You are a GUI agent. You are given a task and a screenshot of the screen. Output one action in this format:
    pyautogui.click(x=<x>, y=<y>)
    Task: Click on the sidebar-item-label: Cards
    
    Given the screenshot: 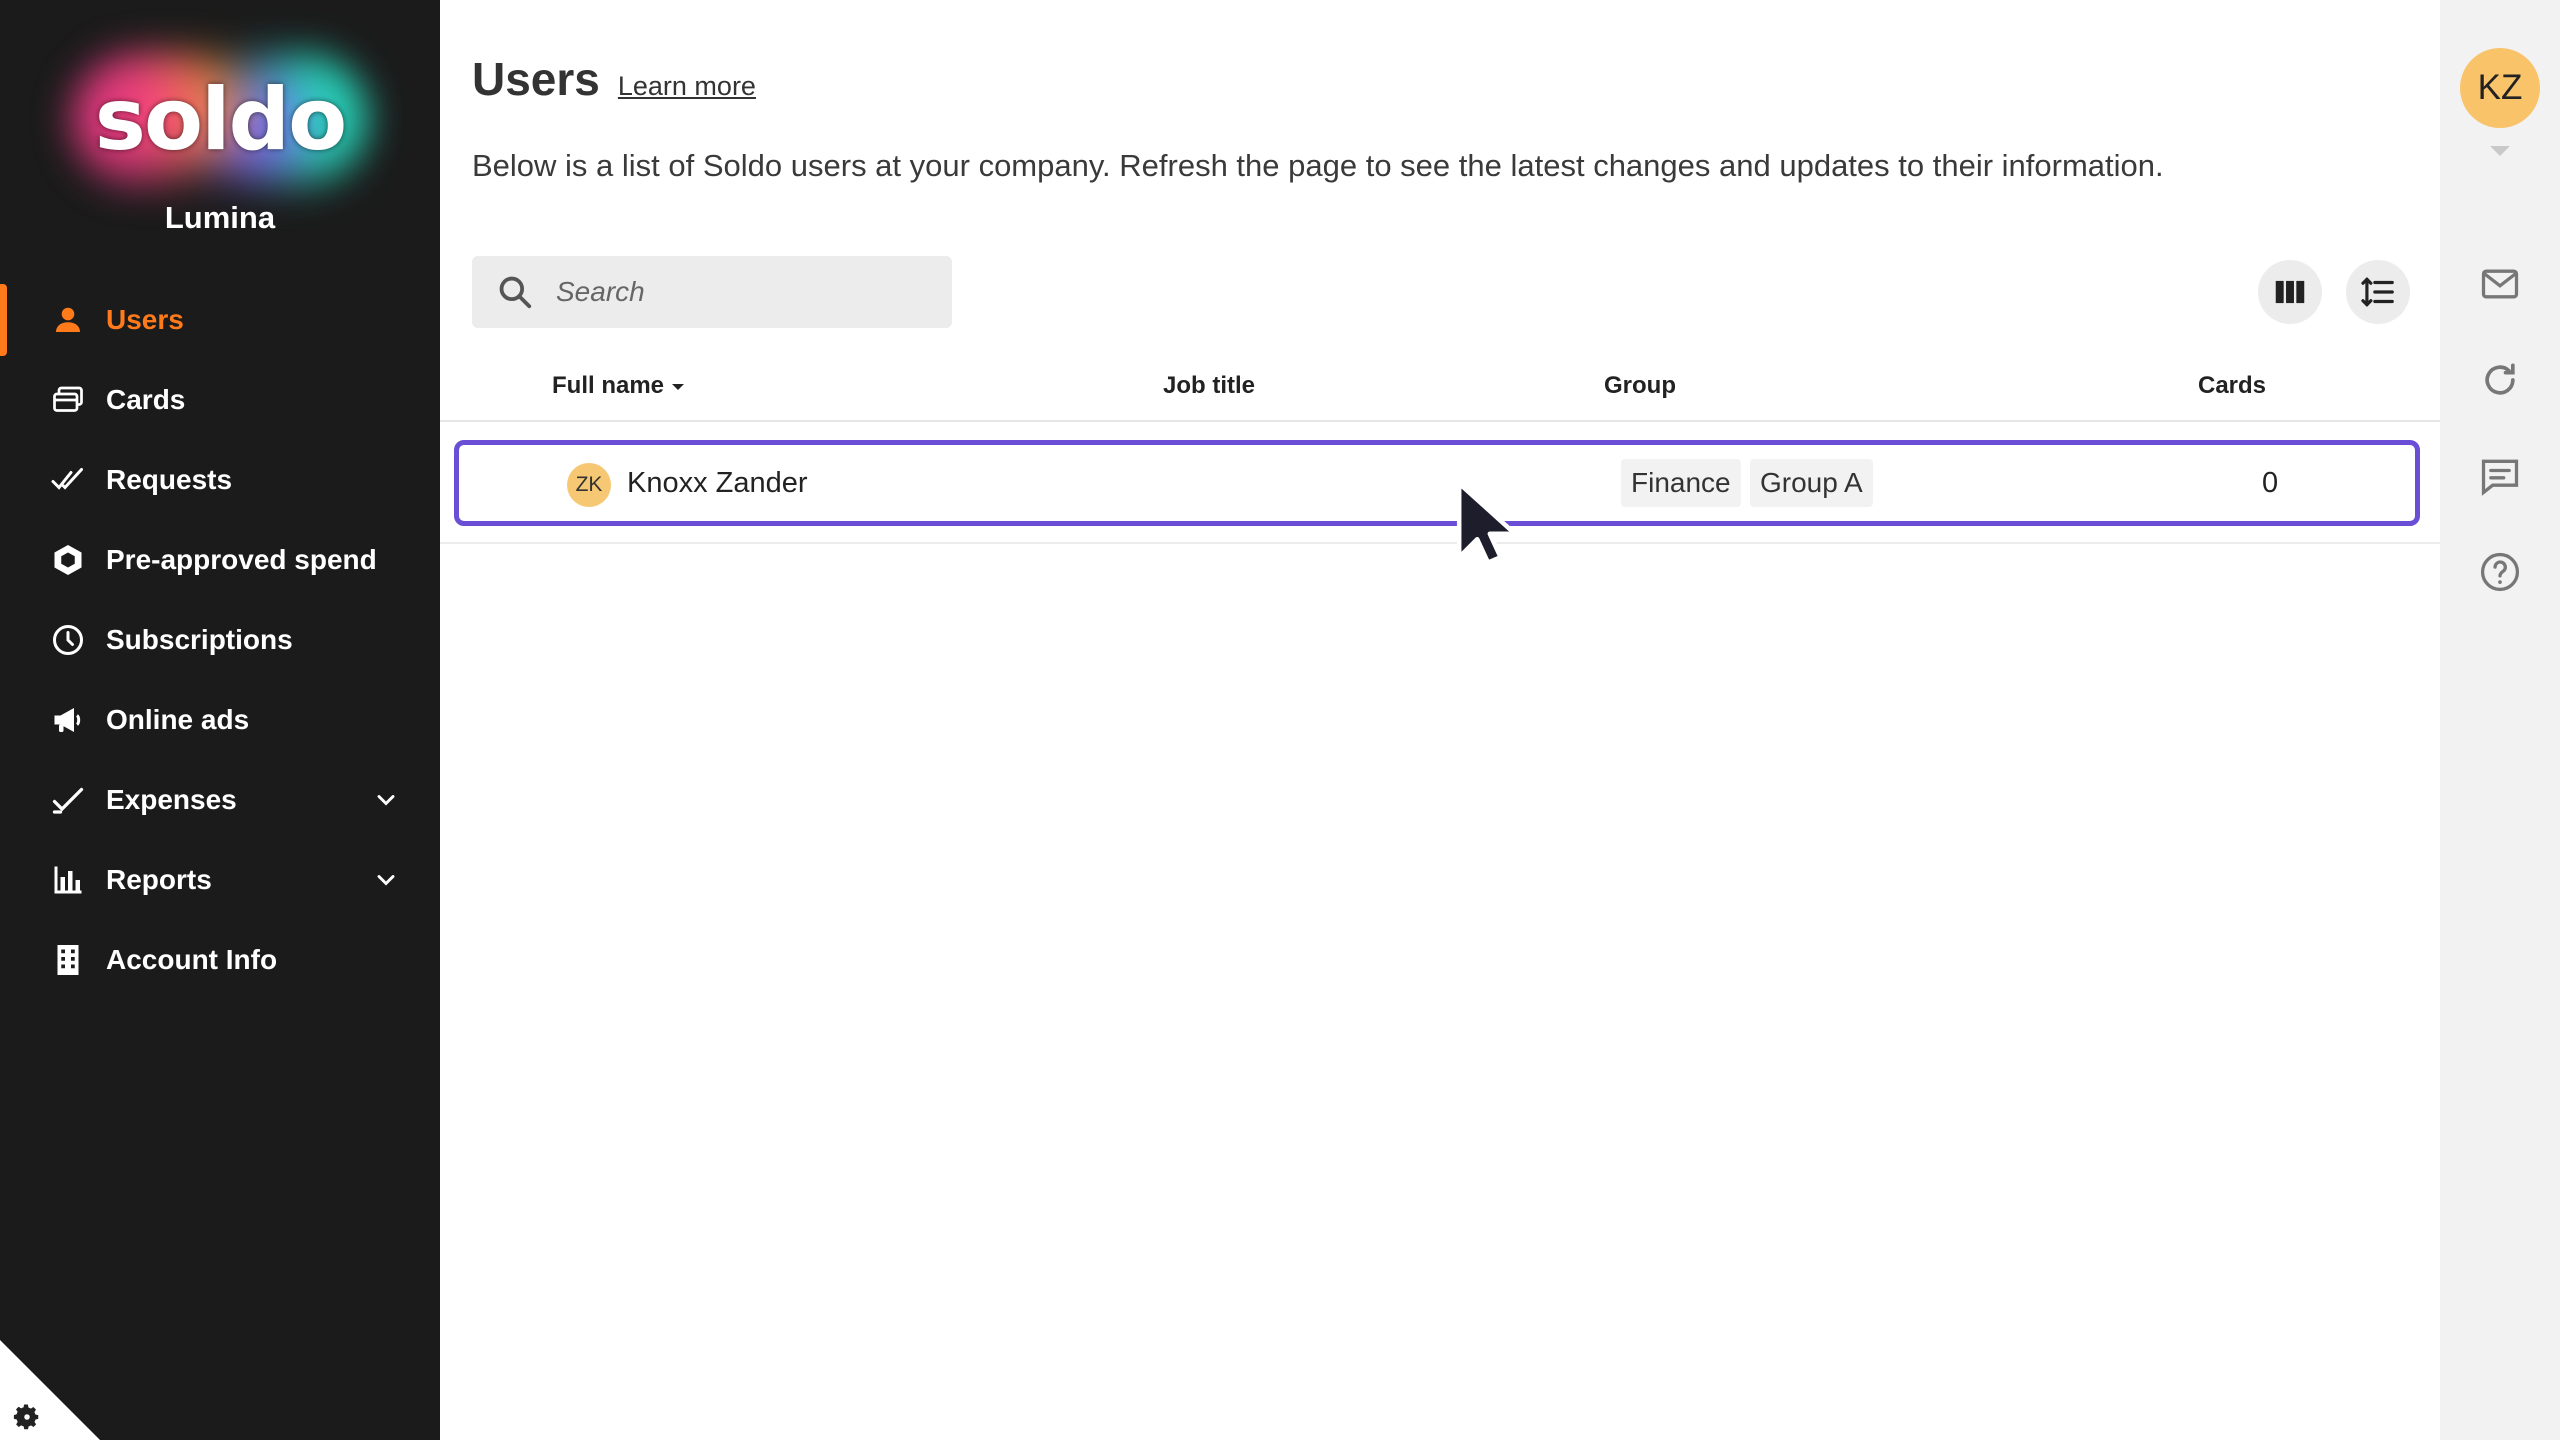 What is the action you would take?
    pyautogui.click(x=146, y=399)
    